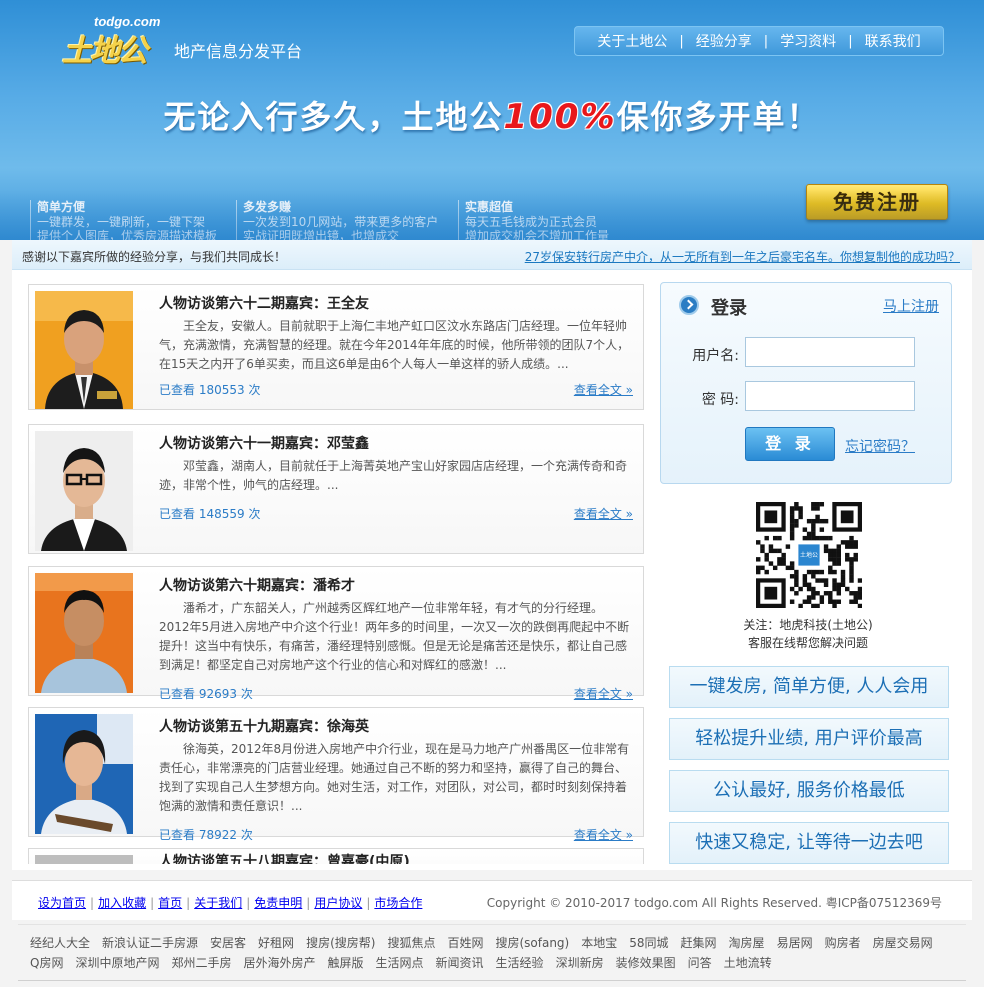 The width and height of the screenshot is (984, 987). I want to click on feature-title: 简单方便, so click(61, 207).